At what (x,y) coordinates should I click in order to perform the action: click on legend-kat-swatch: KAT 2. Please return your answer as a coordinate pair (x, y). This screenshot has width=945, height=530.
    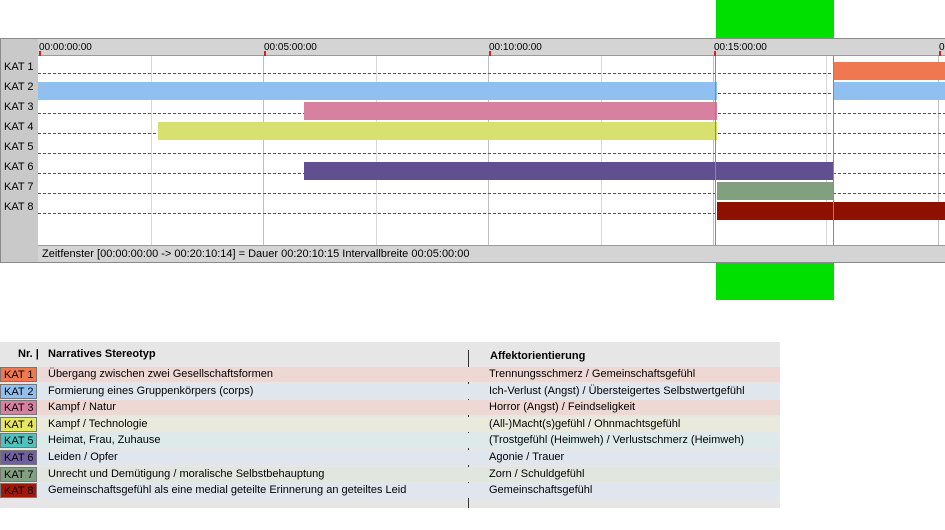
    Looking at the image, I should click on (18, 391).